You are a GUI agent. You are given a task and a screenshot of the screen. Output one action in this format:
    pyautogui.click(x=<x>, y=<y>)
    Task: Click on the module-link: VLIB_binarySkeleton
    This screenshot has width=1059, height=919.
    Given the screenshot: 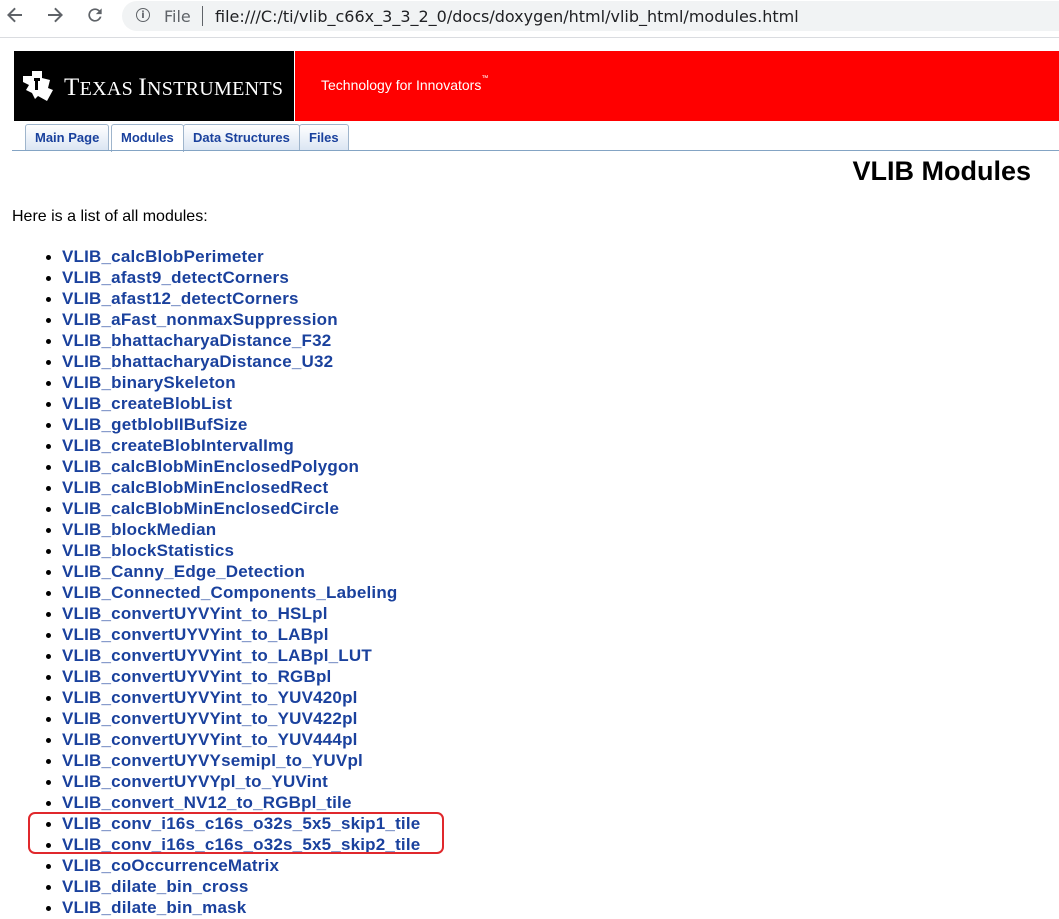 What is the action you would take?
    pyautogui.click(x=149, y=382)
    